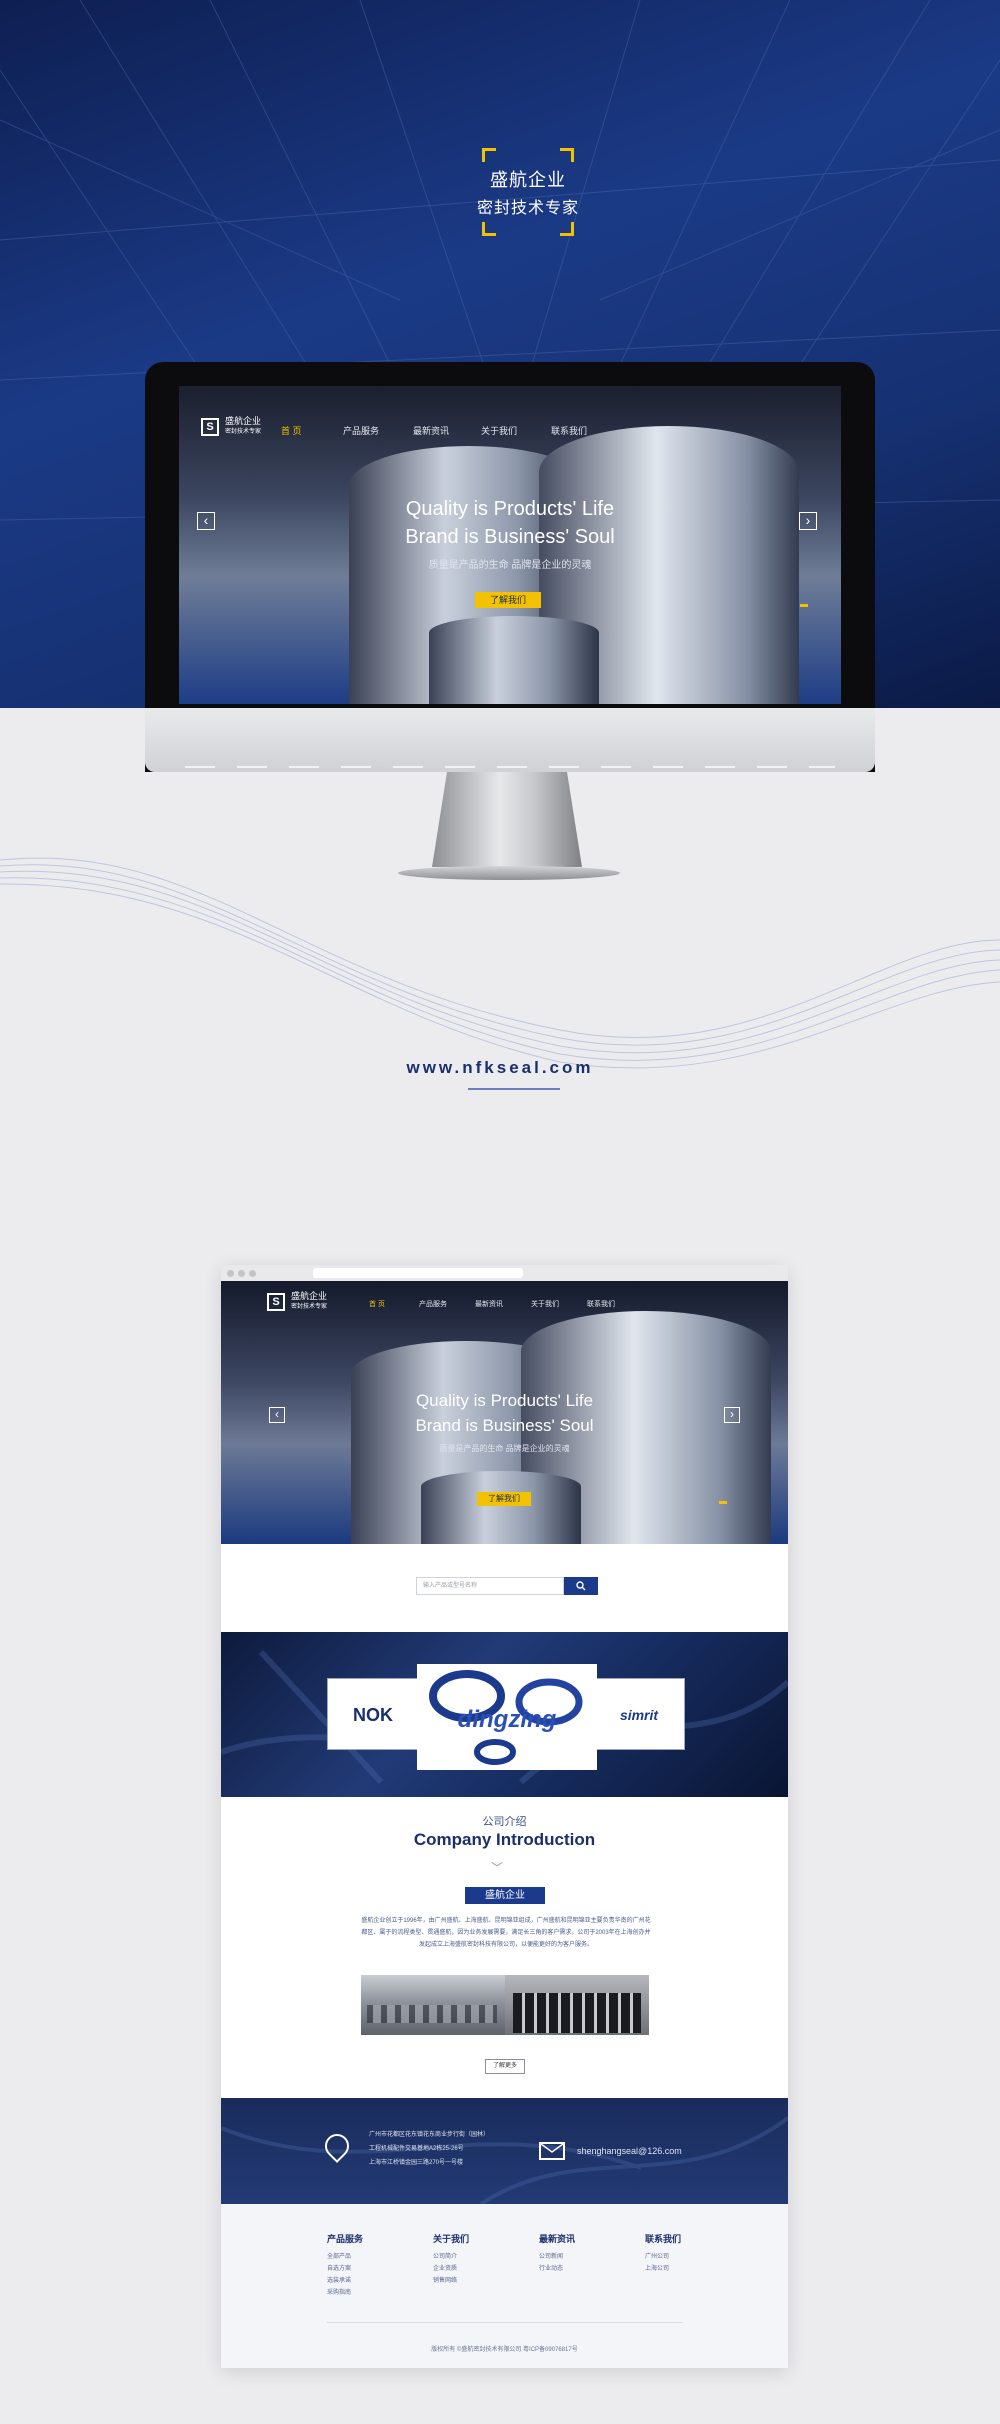 Image resolution: width=1000 pixels, height=2424 pixels. I want to click on intro-company-badge: 盛航企业, so click(505, 1895).